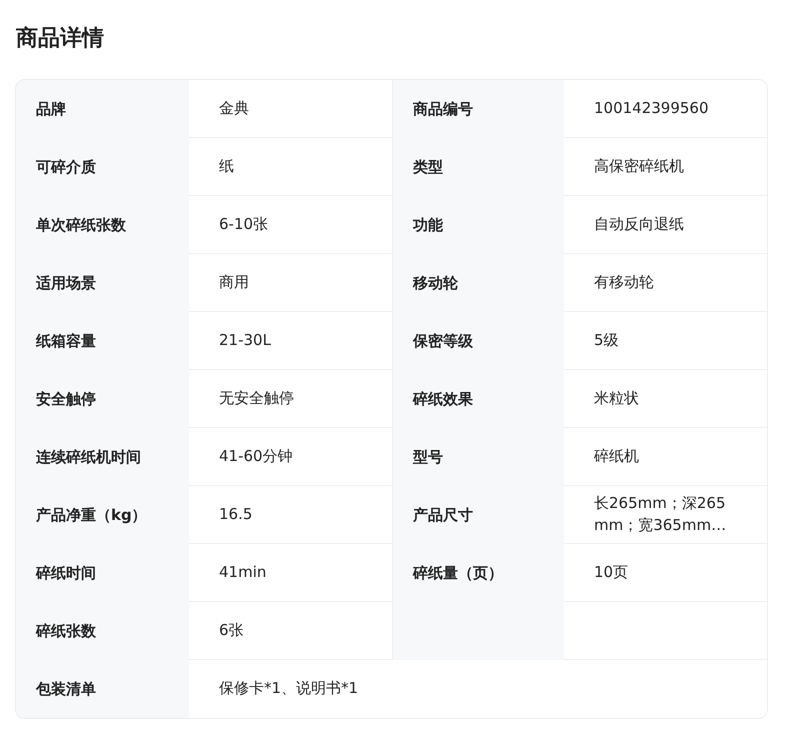 The image size is (790, 744). I want to click on spec-label: 产品净重（kg）, so click(91, 515).